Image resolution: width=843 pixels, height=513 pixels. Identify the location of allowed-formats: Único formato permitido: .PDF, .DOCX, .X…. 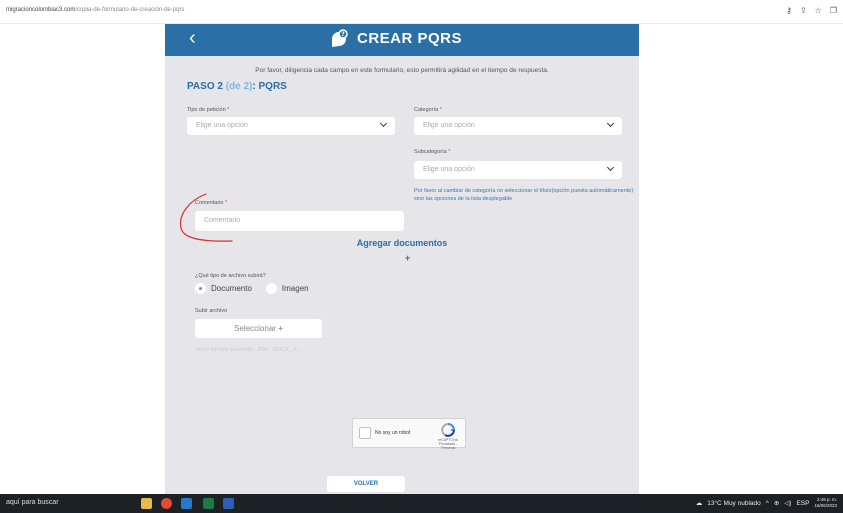
(248, 350).